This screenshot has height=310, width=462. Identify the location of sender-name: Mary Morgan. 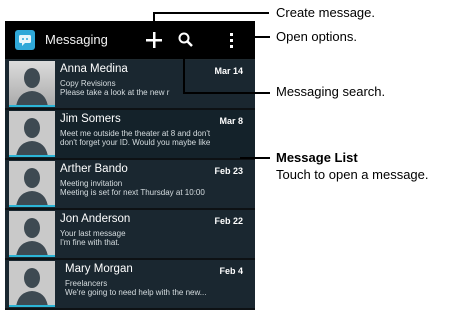
(99, 269).